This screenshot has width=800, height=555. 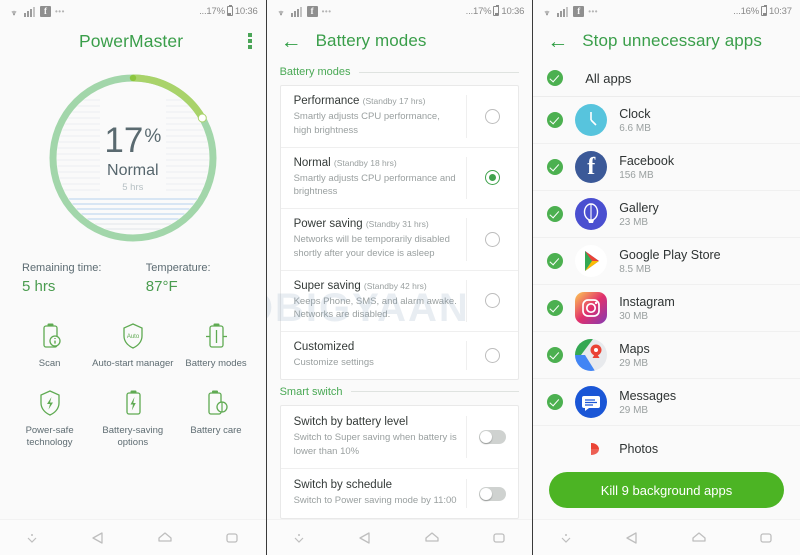 What do you see at coordinates (400, 355) in the screenshot?
I see `mode-row-customized: Customized Customize settings` at bounding box center [400, 355].